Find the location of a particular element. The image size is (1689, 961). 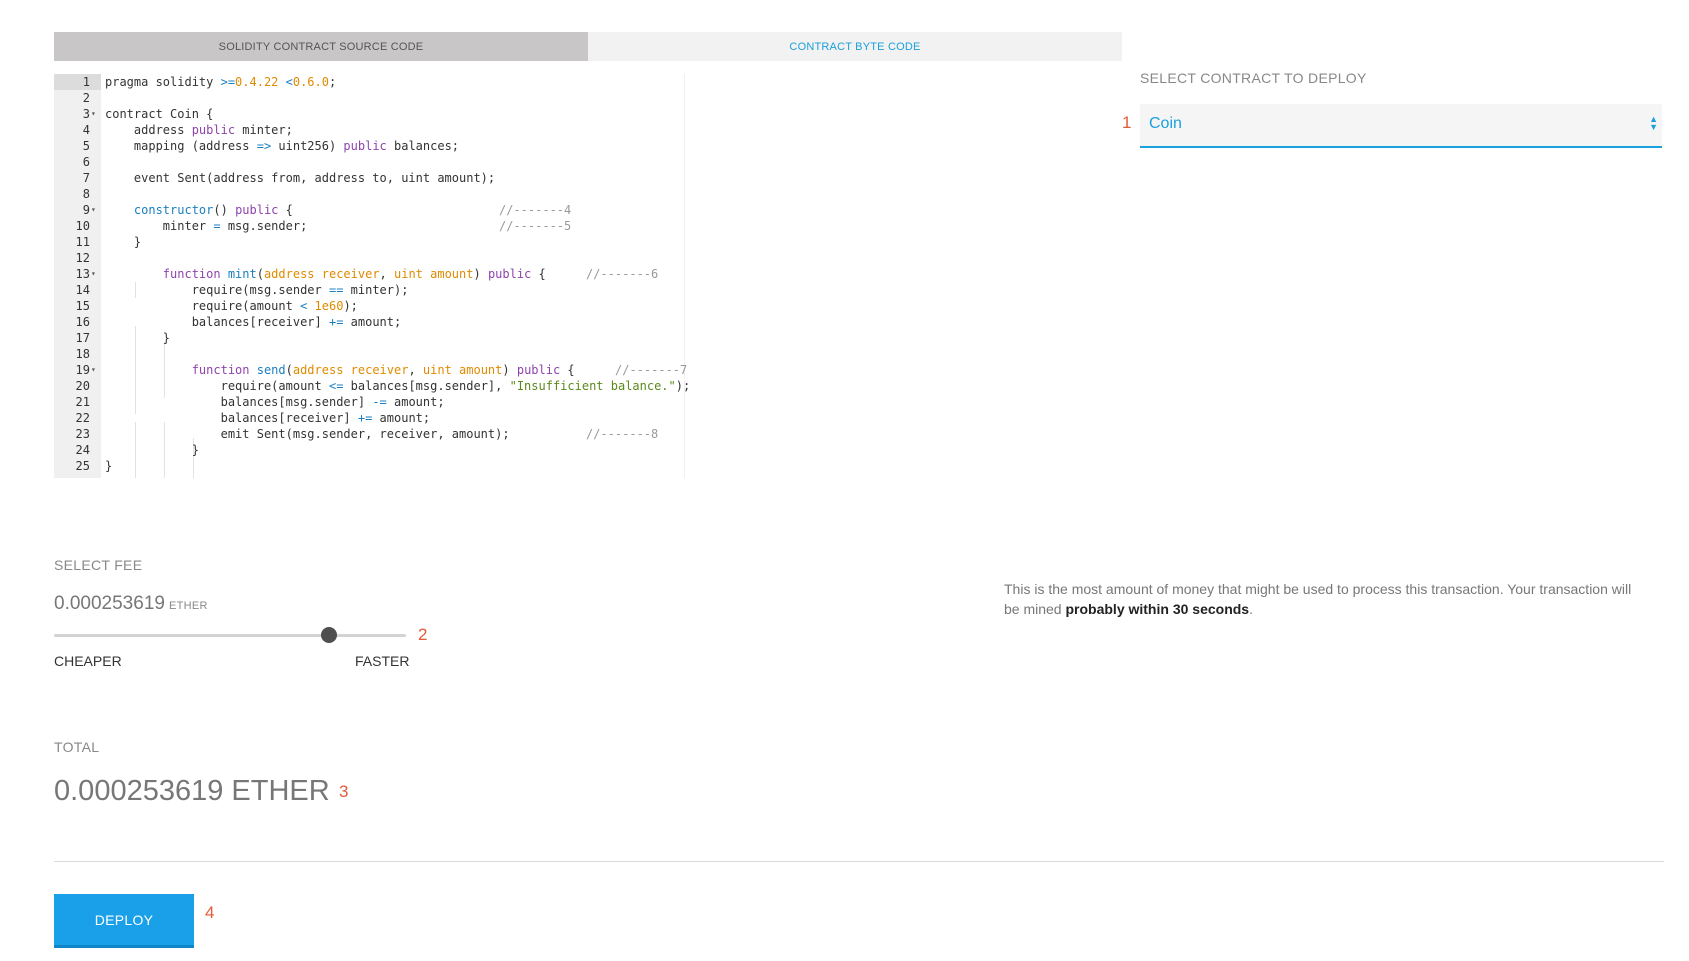

code-comment: //-------6 is located at coordinates (622, 274).